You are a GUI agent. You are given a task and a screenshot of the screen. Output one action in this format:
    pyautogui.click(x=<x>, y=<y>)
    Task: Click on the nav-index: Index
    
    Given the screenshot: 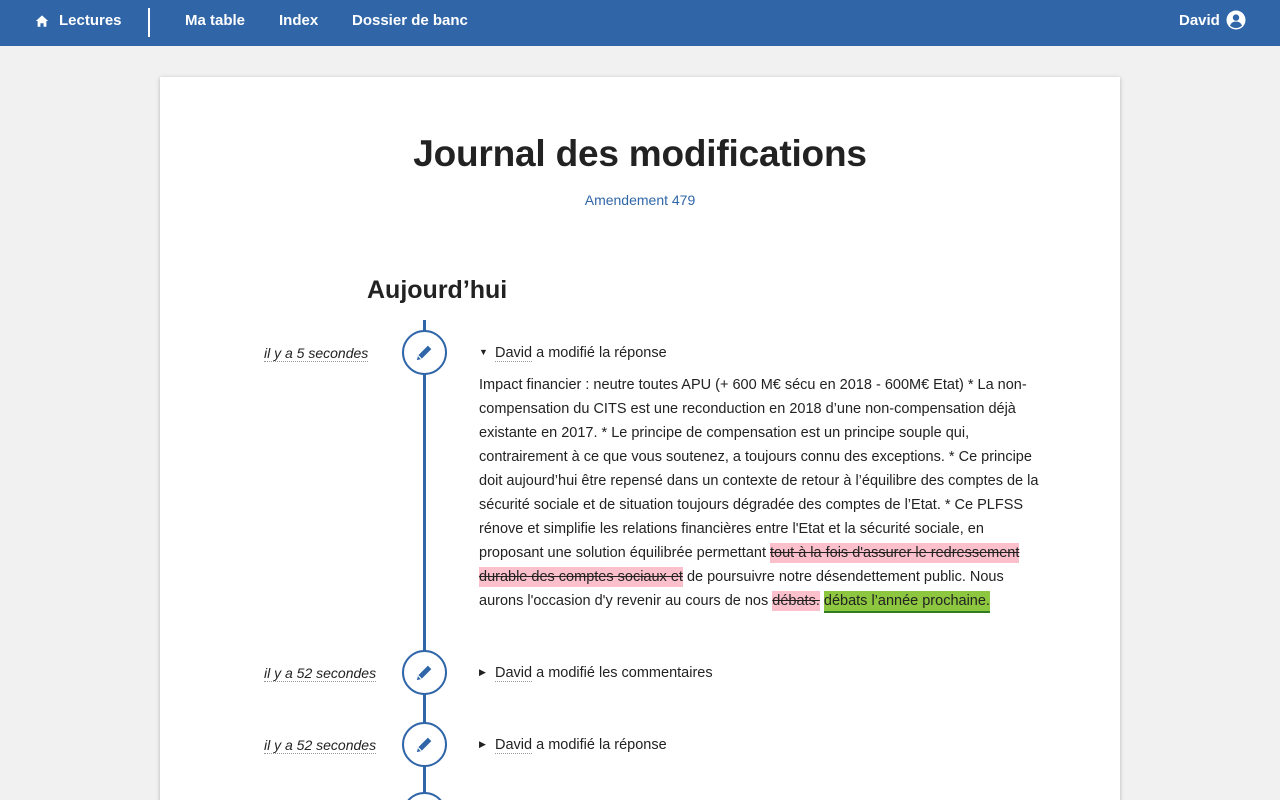 What is the action you would take?
    pyautogui.click(x=298, y=21)
    